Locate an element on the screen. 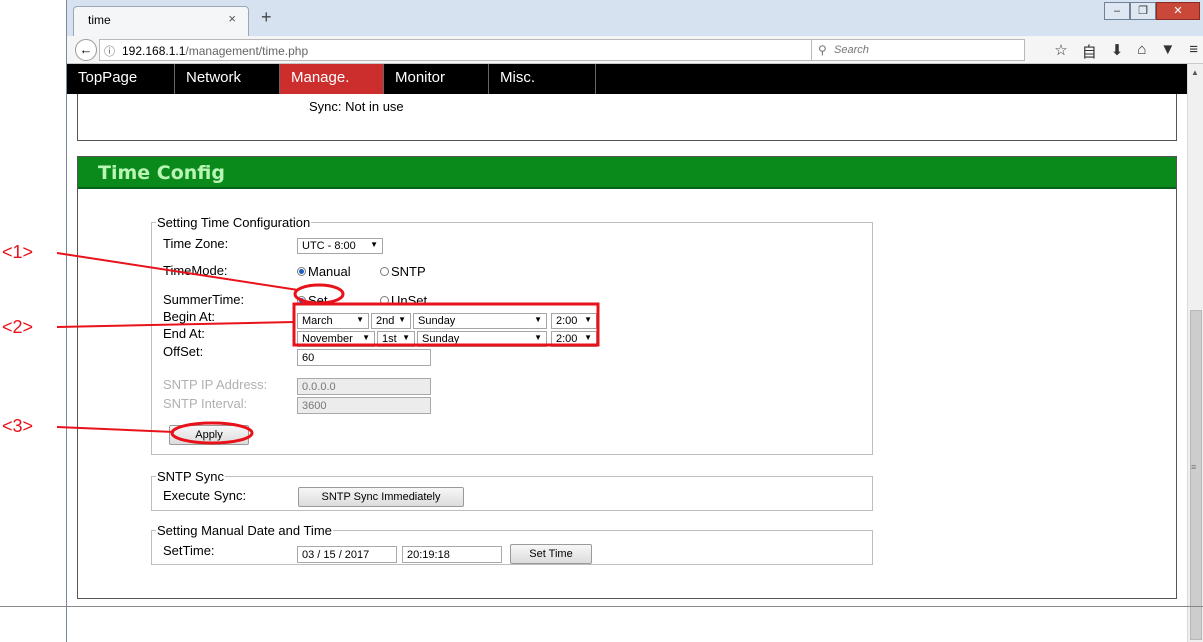 This screenshot has width=1203, height=642. new-tab-icon: + is located at coordinates (266, 17).